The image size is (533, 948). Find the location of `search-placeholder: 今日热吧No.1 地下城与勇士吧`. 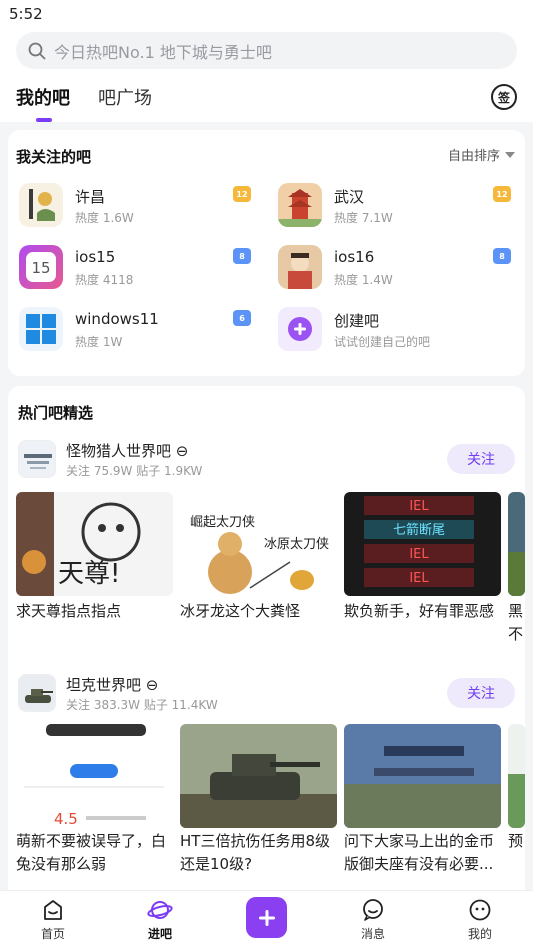

search-placeholder: 今日热吧No.1 地下城与勇士吧 is located at coordinates (163, 52).